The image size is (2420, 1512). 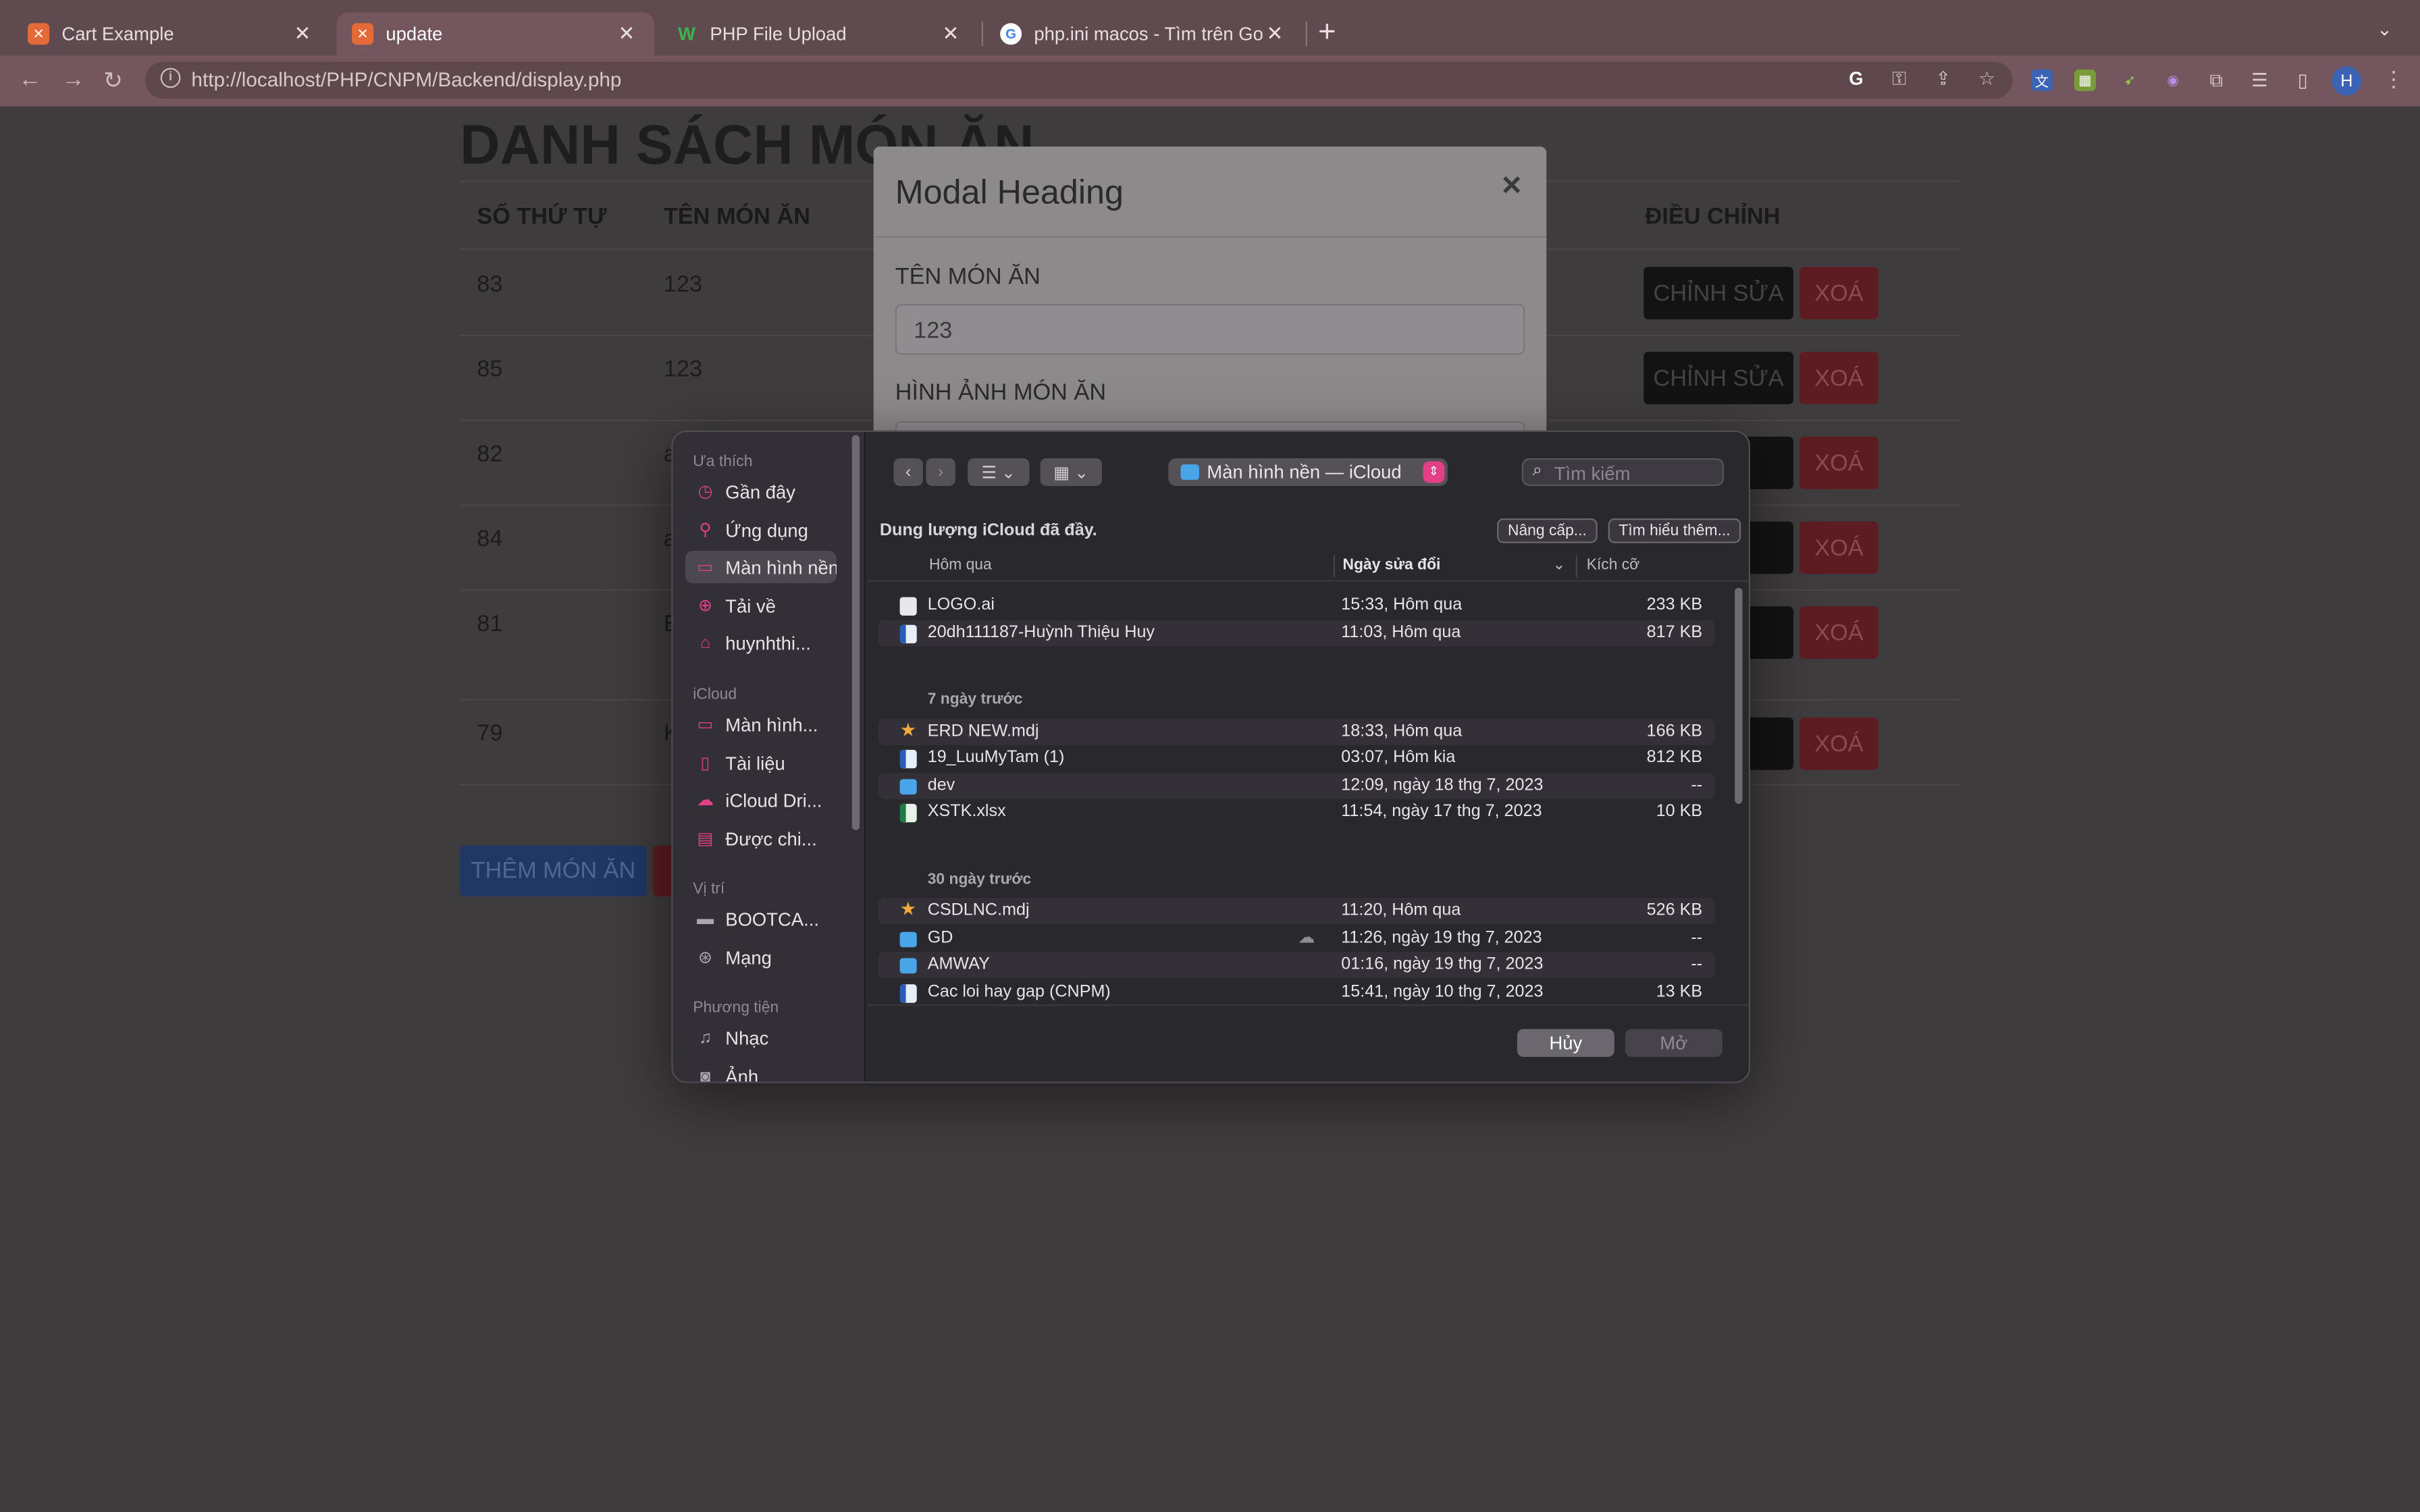 I want to click on reload-icon: ↻, so click(x=113, y=80).